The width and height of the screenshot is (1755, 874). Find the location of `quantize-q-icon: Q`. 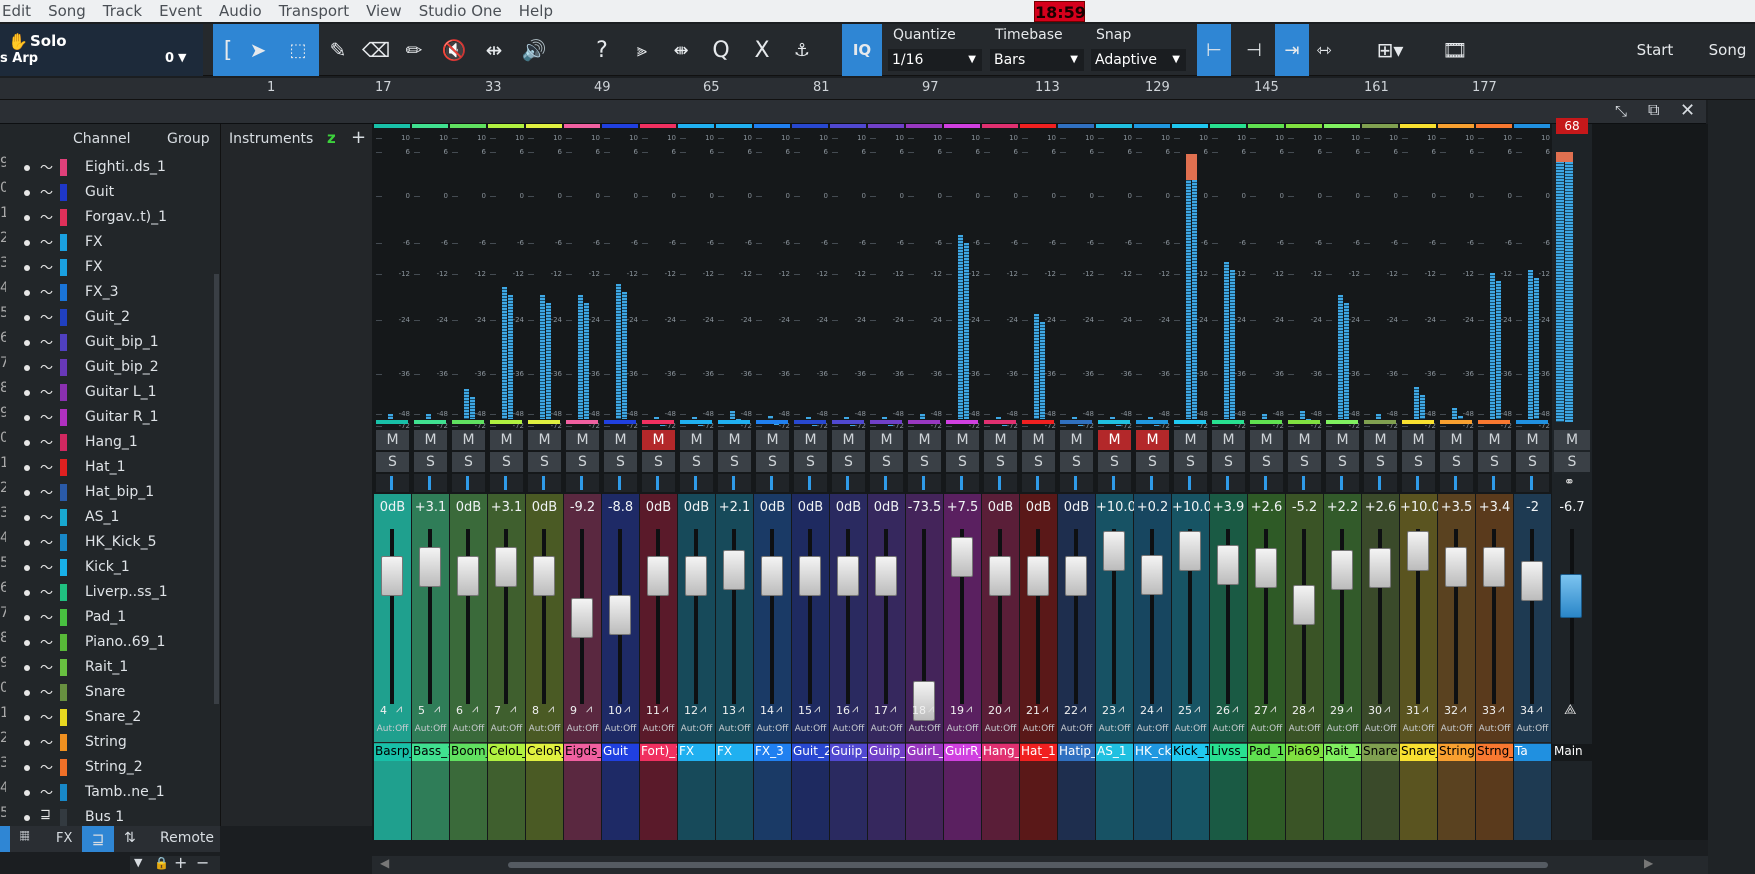

quantize-q-icon: Q is located at coordinates (721, 50).